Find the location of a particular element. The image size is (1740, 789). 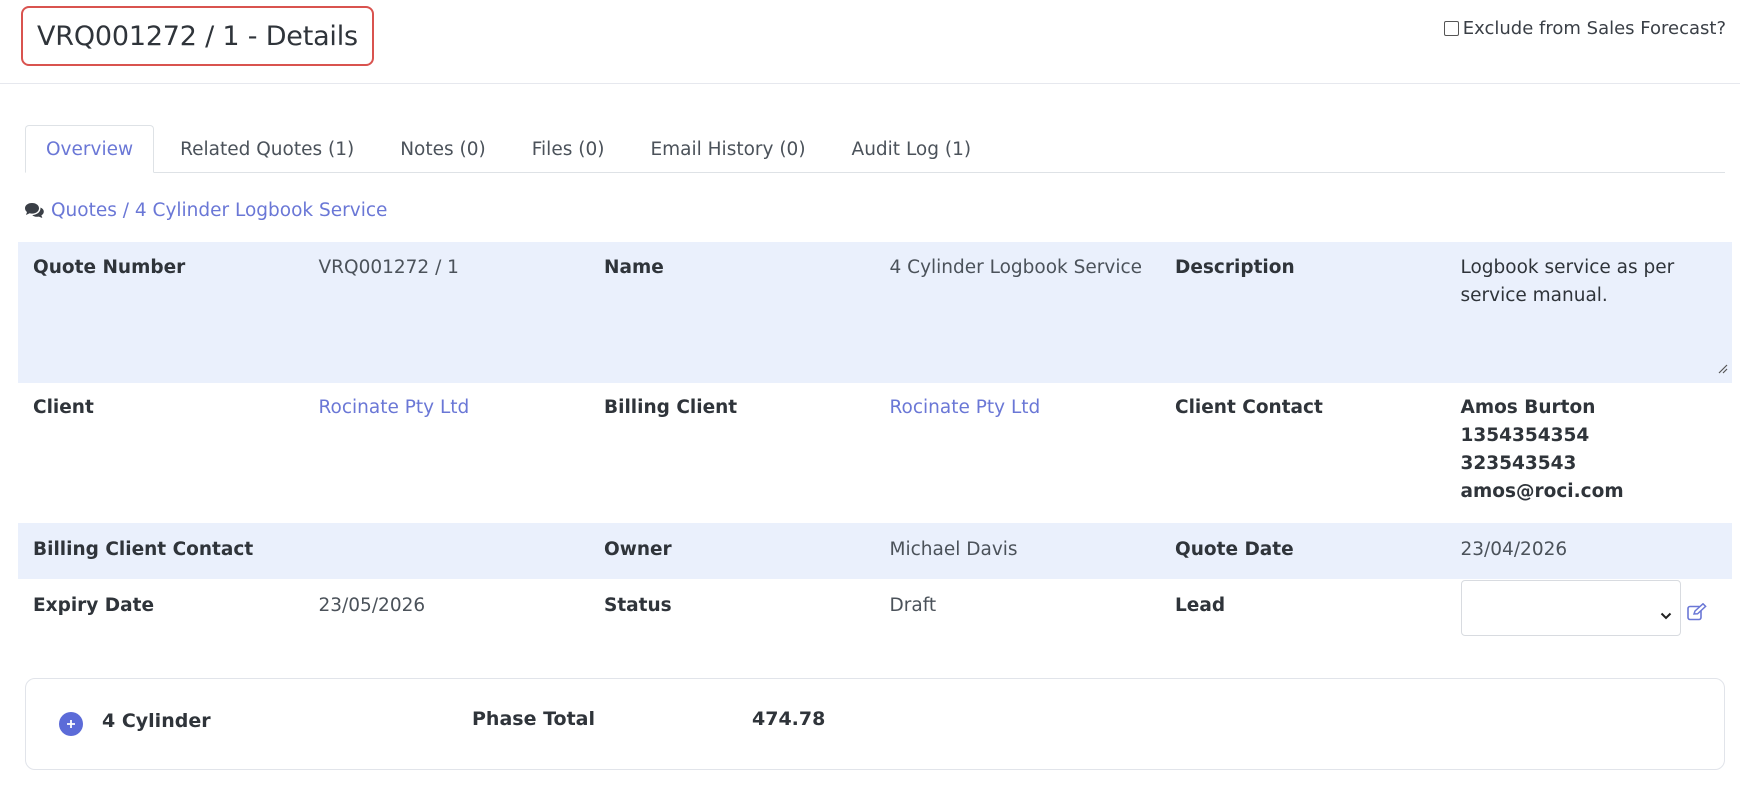

name-label: Name is located at coordinates (634, 267).